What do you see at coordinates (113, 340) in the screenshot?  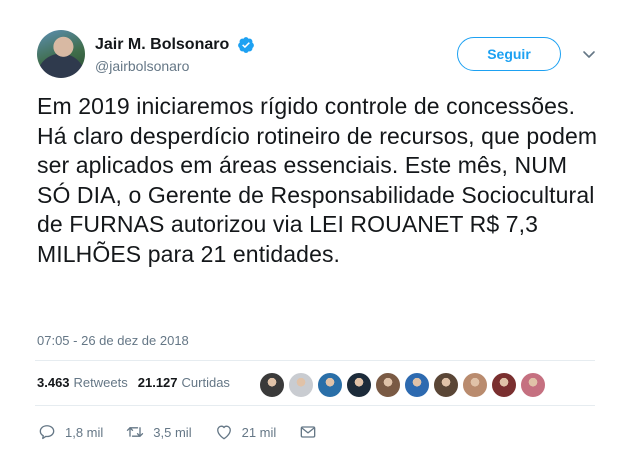 I see `tweet-timestamp: 07:05 - 26 de dez de 2018` at bounding box center [113, 340].